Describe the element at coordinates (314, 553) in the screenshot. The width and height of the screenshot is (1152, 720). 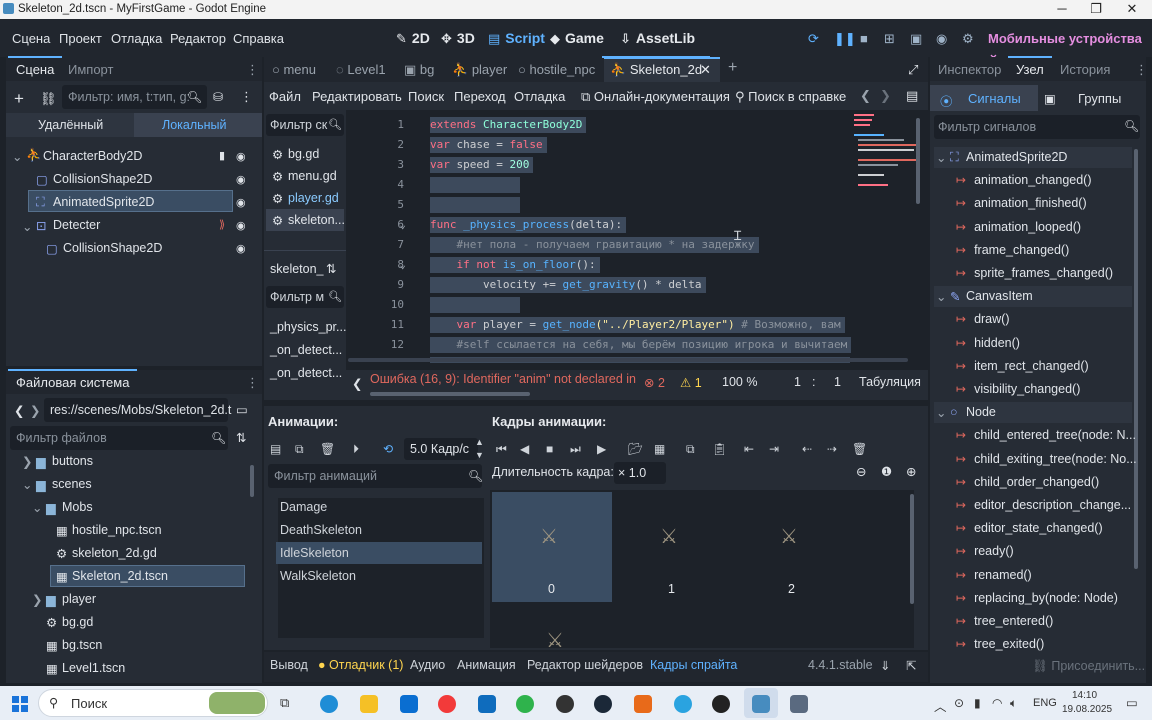
I see `animation-item: IdleSkeleton` at that location.